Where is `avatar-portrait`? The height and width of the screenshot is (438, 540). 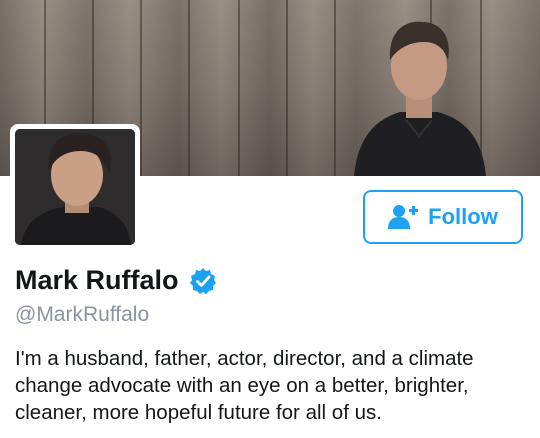
avatar-portrait is located at coordinates (75, 187).